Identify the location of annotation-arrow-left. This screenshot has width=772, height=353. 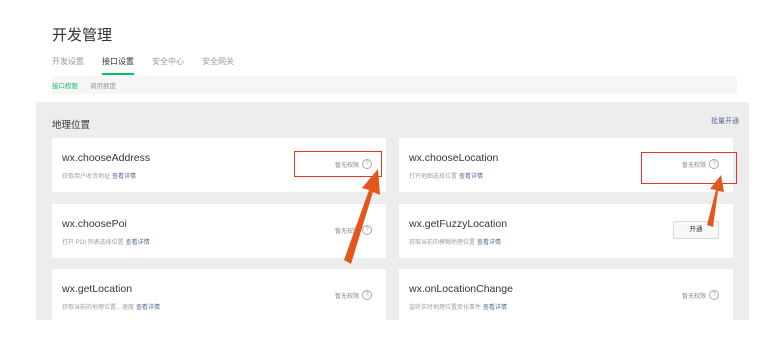
(362, 216).